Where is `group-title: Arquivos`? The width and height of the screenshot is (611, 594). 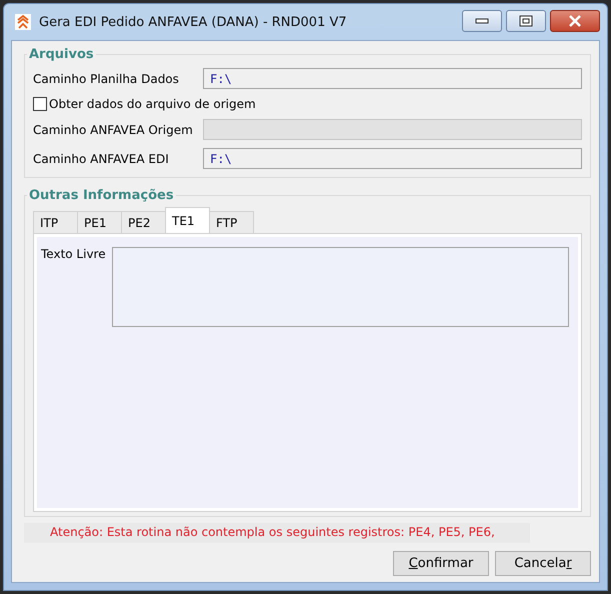
group-title: Arquivos is located at coordinates (61, 54).